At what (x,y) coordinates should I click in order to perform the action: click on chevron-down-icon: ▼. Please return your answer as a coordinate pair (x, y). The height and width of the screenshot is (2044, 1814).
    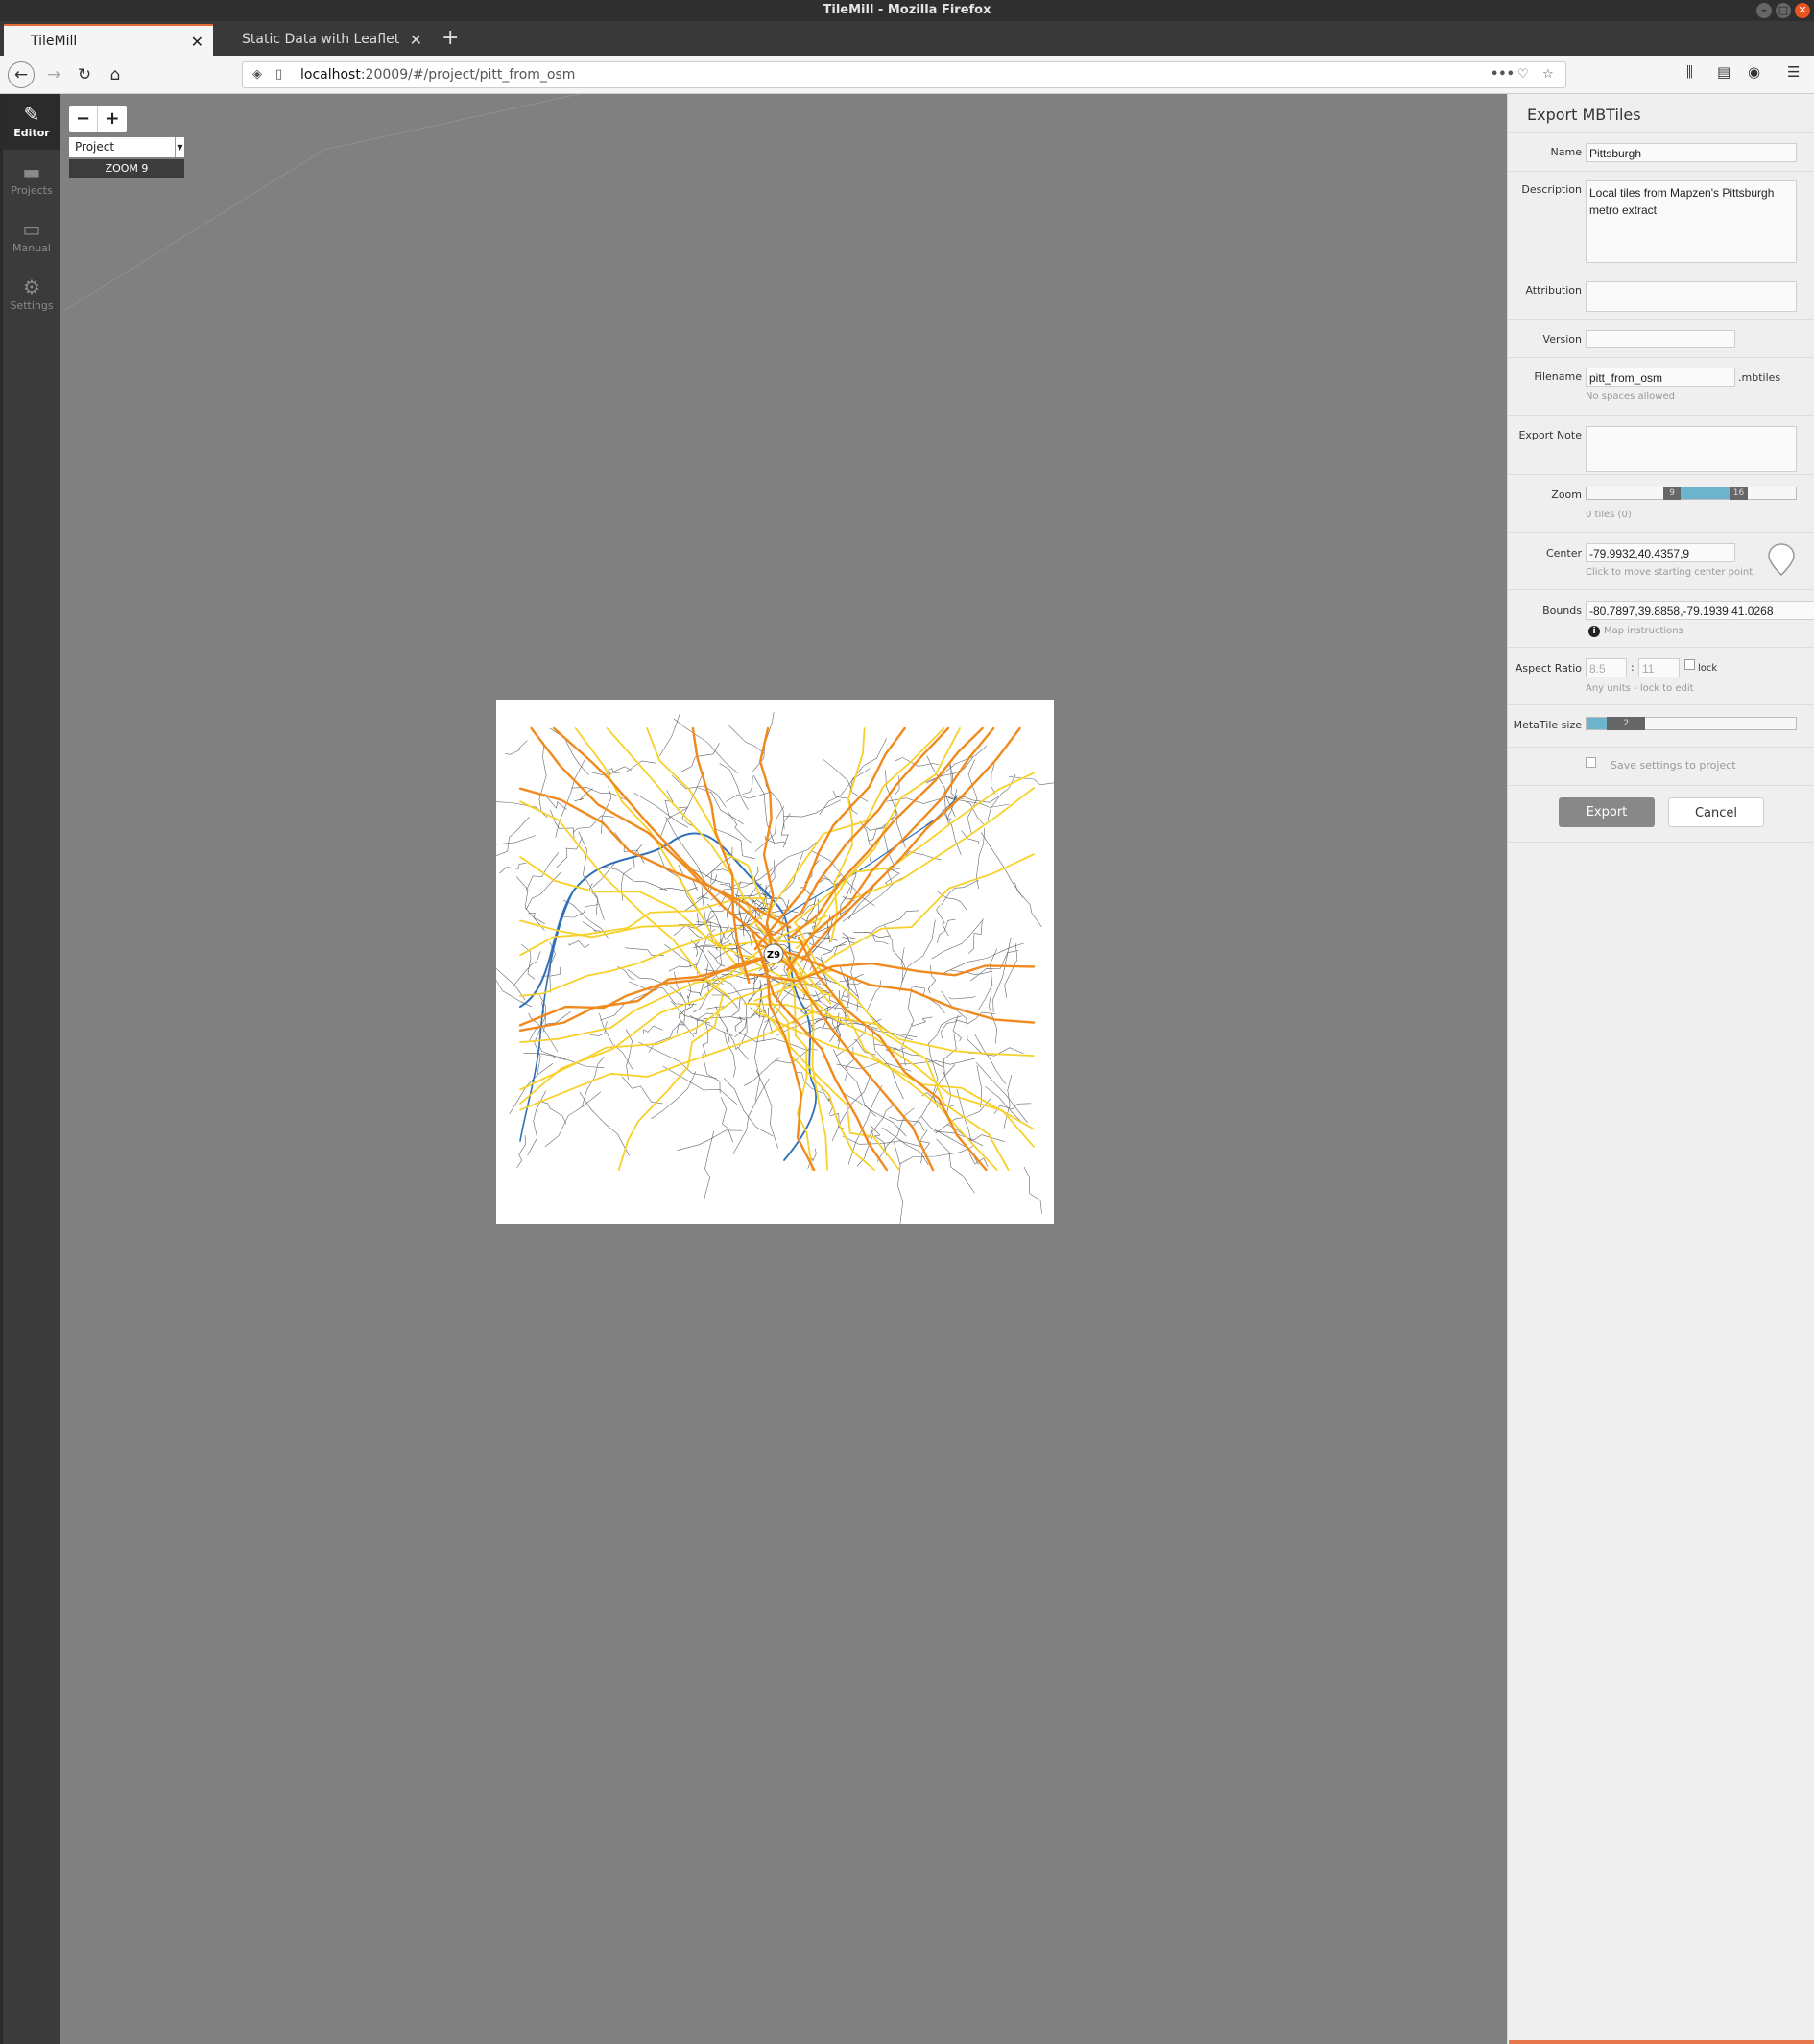
    Looking at the image, I should click on (179, 147).